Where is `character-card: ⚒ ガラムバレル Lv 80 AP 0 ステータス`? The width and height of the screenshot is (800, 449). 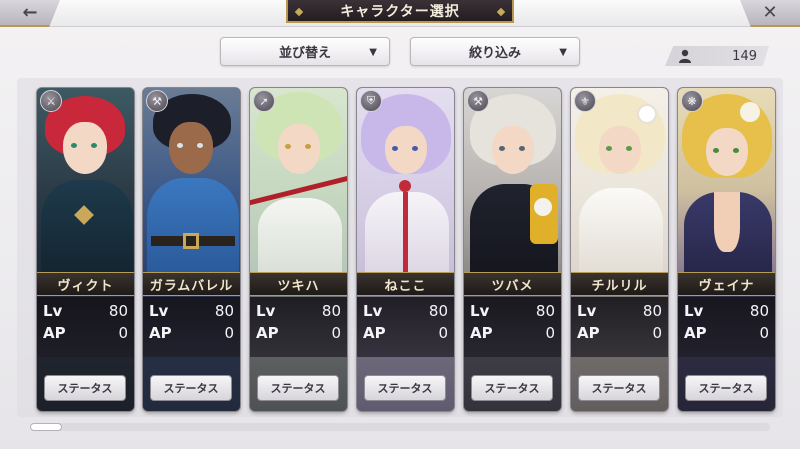 character-card: ⚒ ガラムバレル Lv 80 AP 0 ステータス is located at coordinates (191, 249).